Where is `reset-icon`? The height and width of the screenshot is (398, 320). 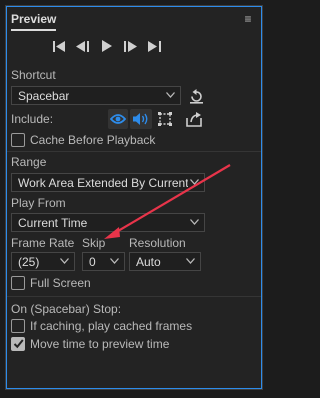
reset-icon is located at coordinates (196, 96).